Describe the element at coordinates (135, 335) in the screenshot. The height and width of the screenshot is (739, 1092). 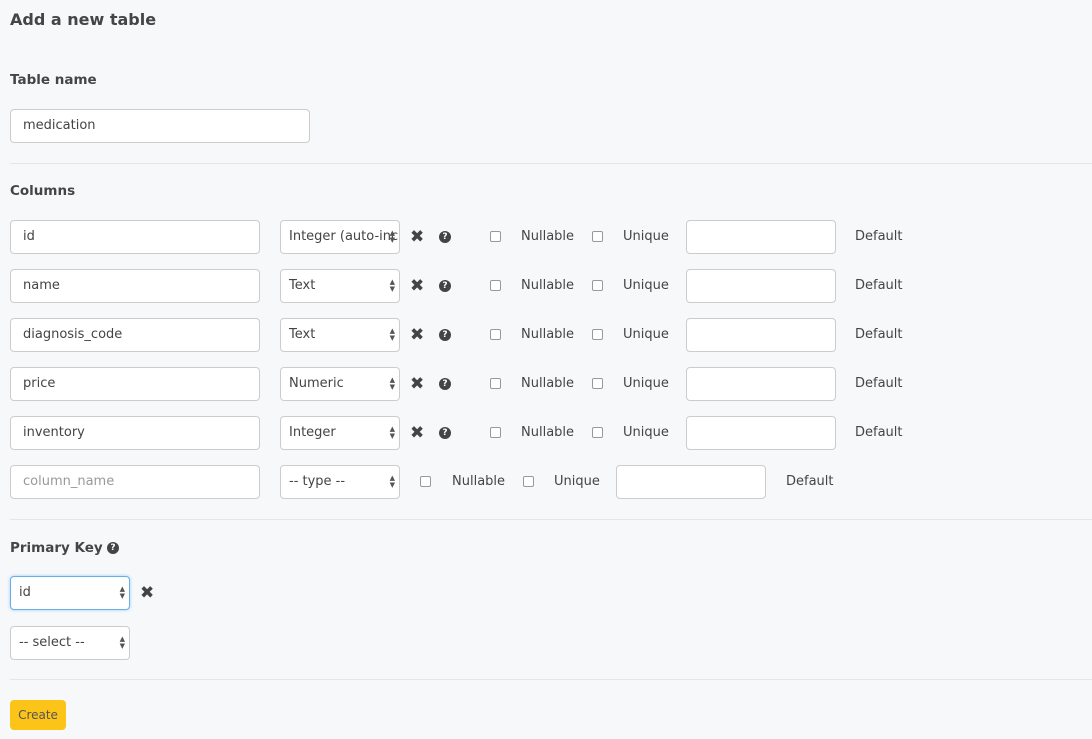
I see `column-name-input: diagnosis_code` at that location.